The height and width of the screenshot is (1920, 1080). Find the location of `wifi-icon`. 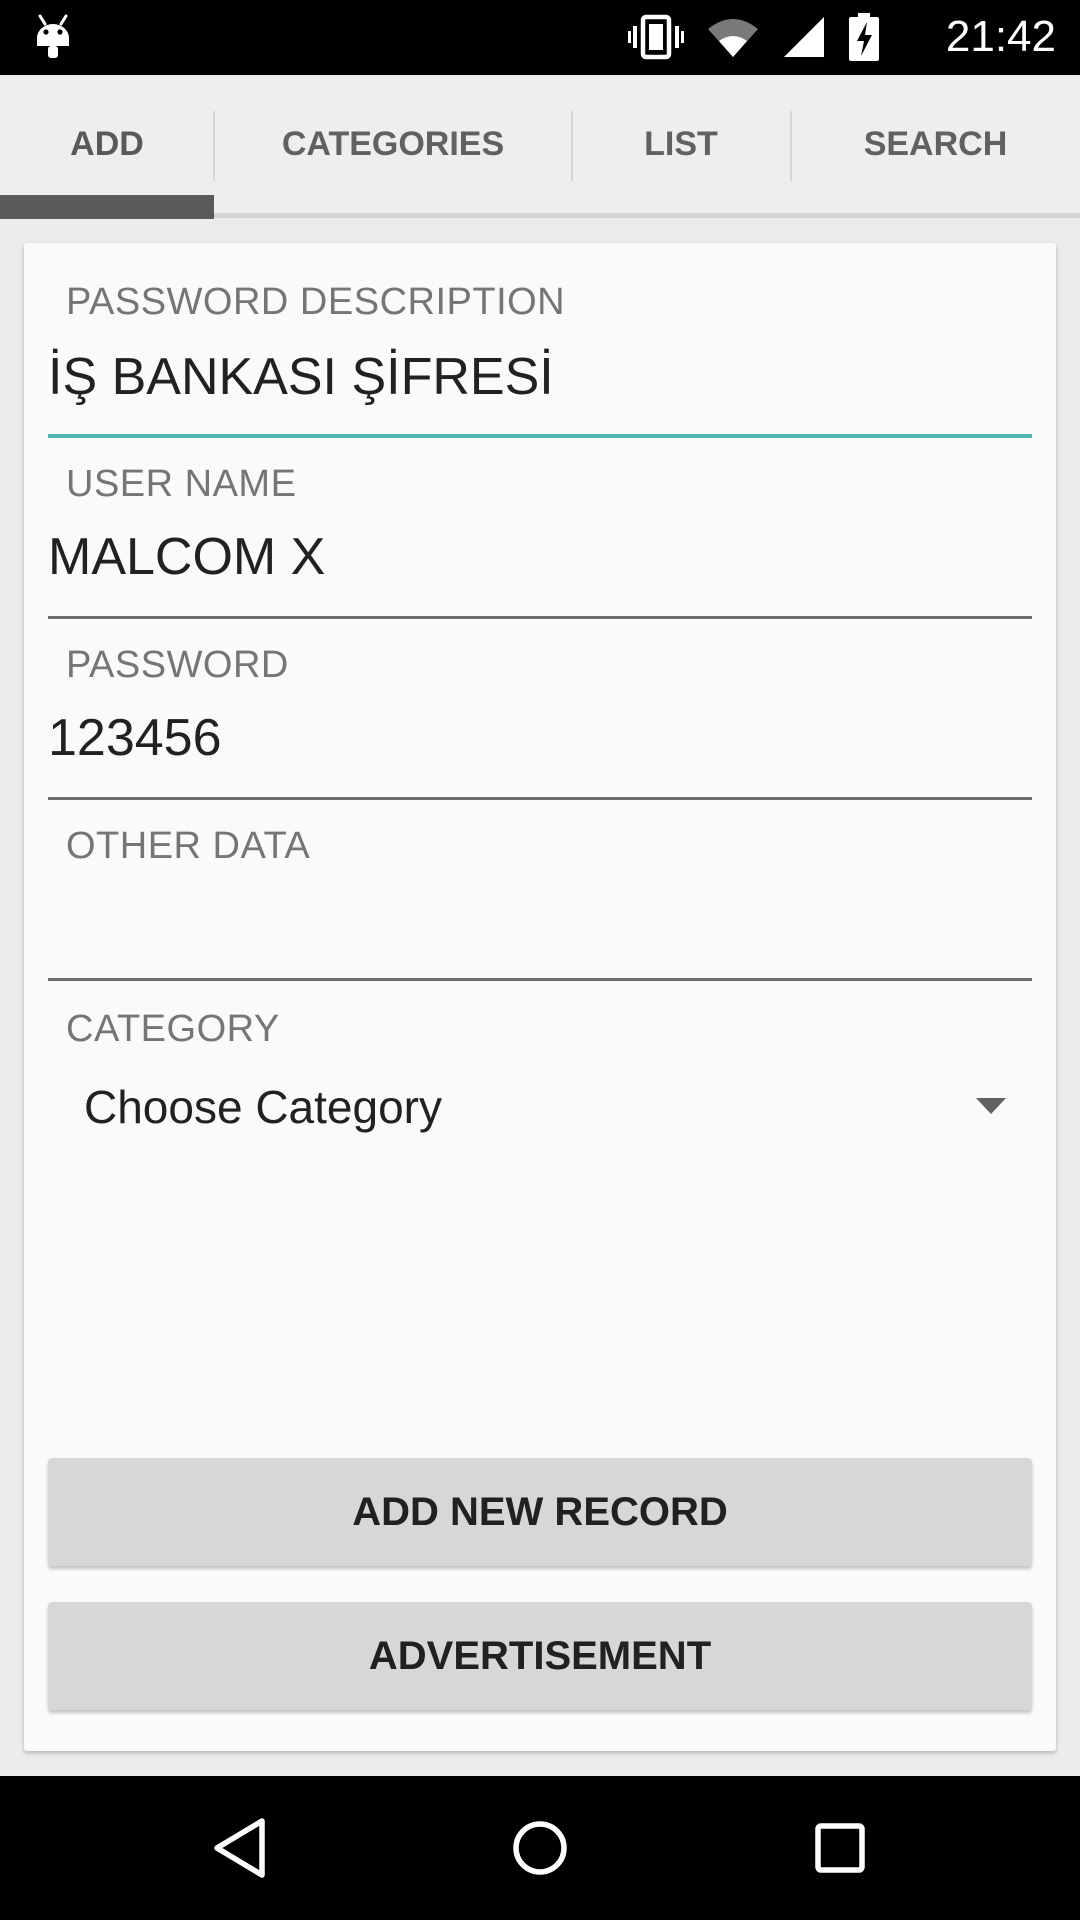

wifi-icon is located at coordinates (733, 38).